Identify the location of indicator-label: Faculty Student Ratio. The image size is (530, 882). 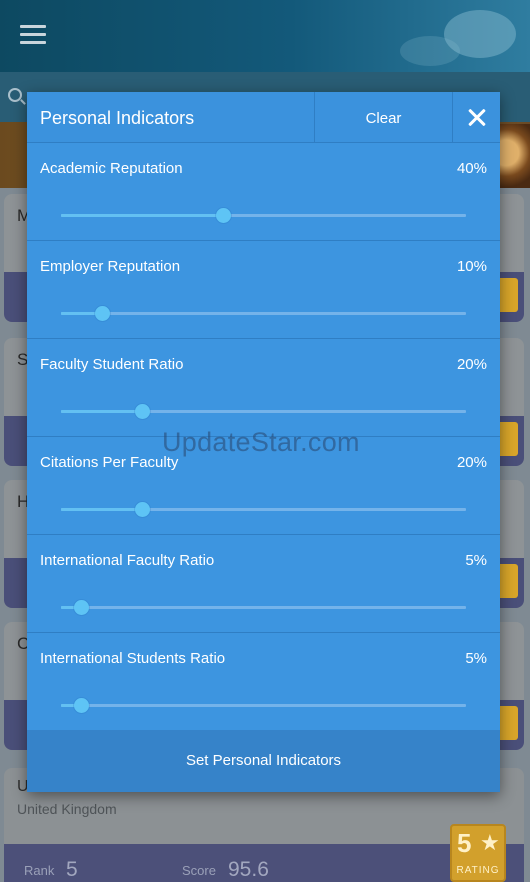
(112, 364).